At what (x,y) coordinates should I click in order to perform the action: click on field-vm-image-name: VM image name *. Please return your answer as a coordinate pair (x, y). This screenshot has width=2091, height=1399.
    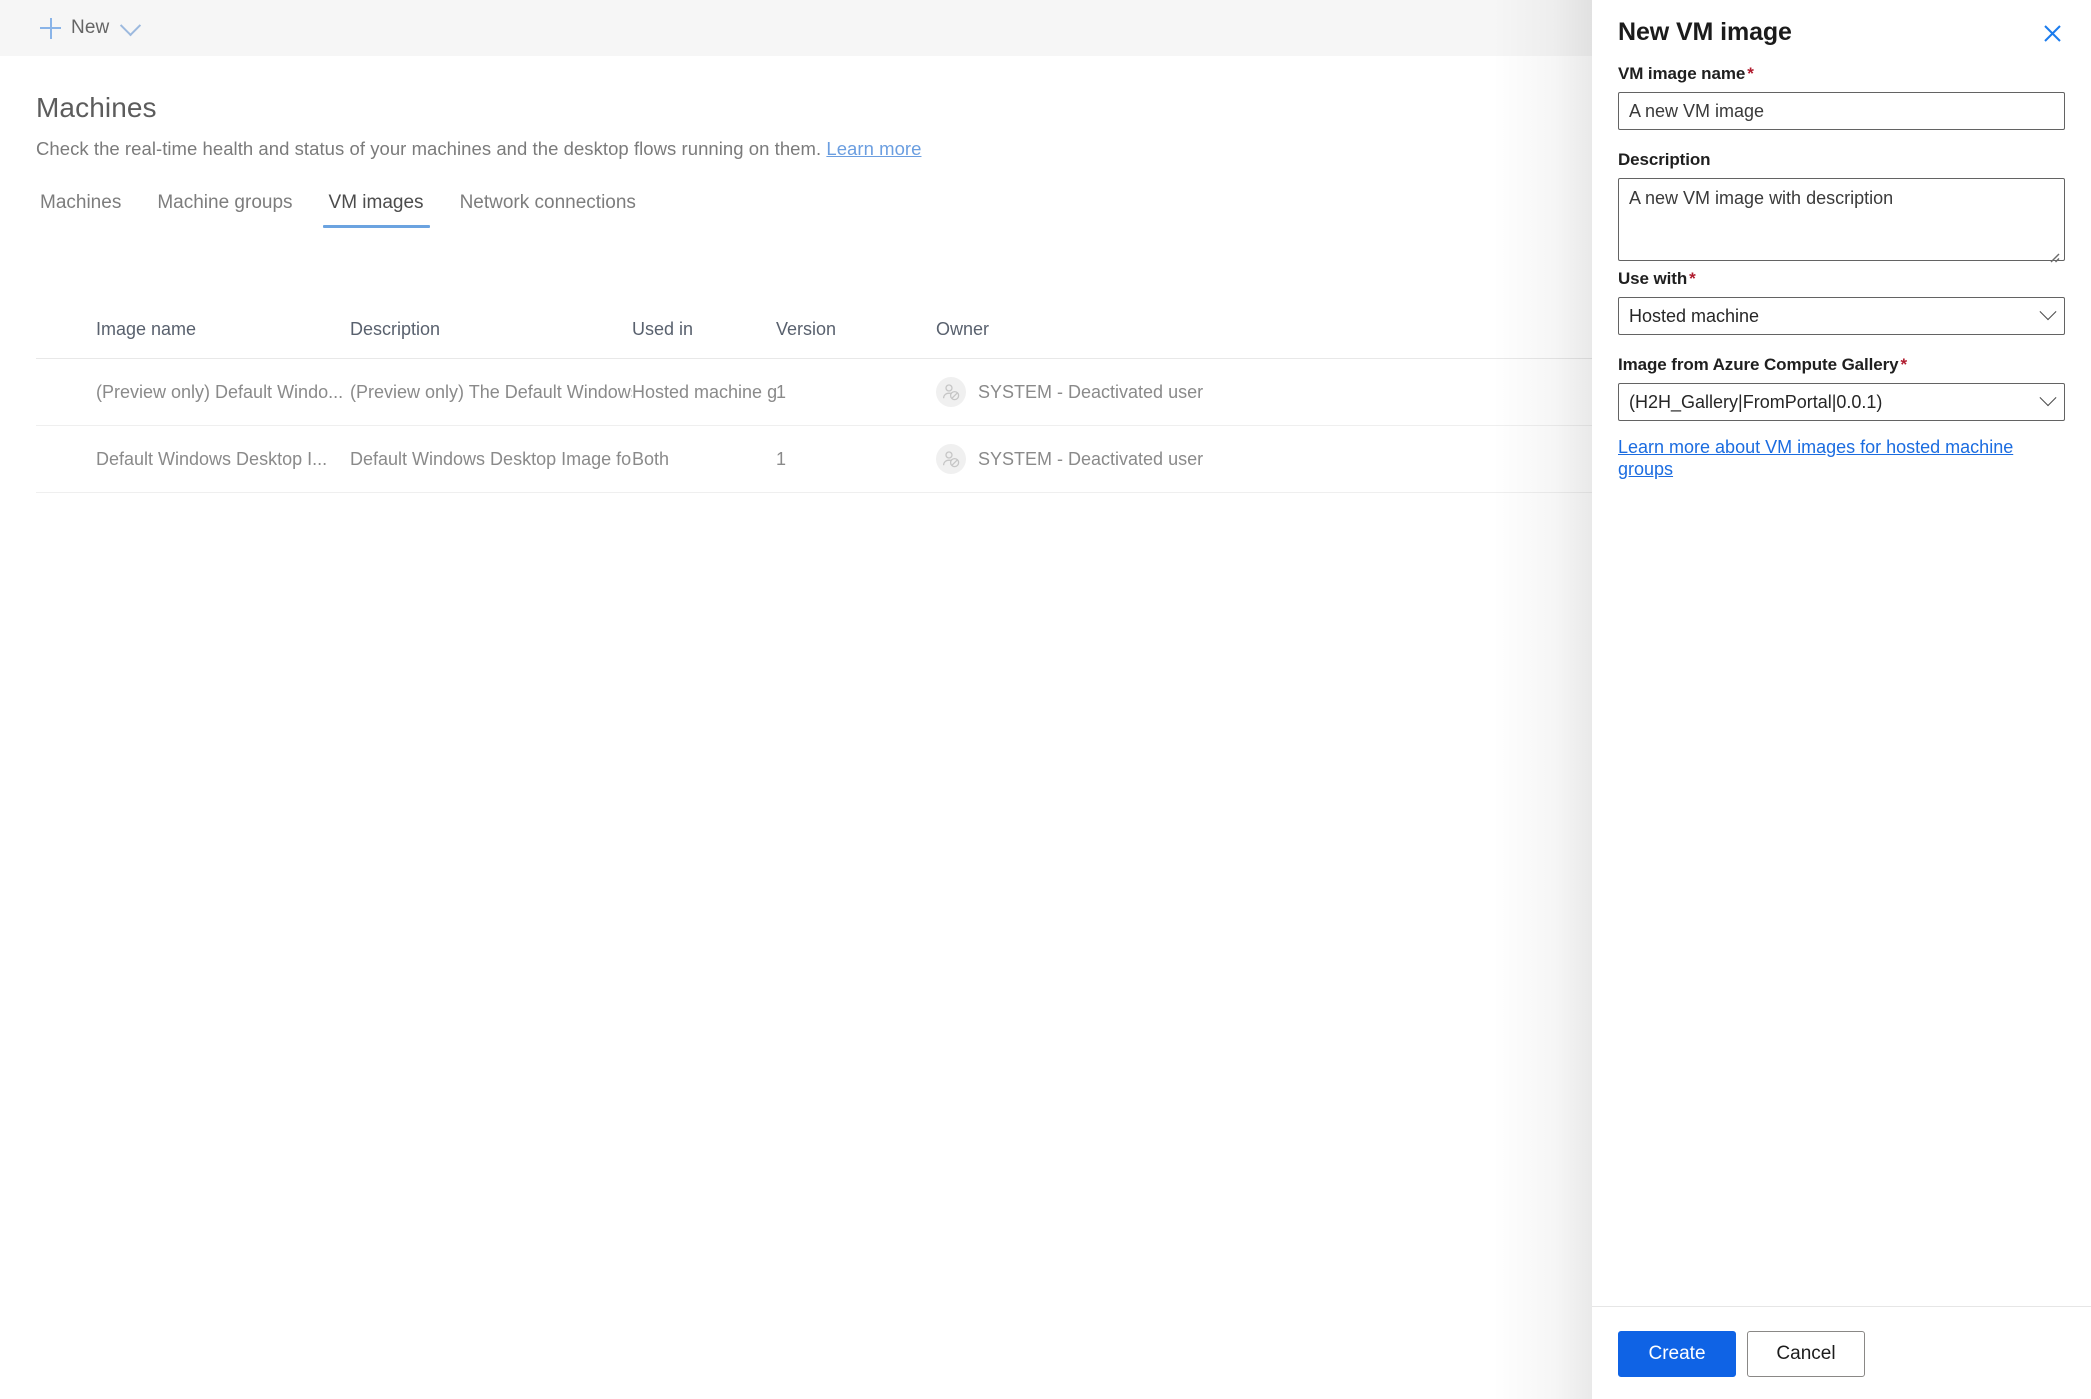
    Looking at the image, I should click on (1841, 97).